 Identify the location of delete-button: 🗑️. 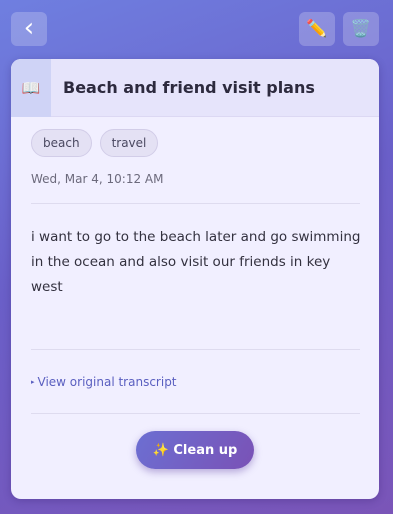
(361, 29).